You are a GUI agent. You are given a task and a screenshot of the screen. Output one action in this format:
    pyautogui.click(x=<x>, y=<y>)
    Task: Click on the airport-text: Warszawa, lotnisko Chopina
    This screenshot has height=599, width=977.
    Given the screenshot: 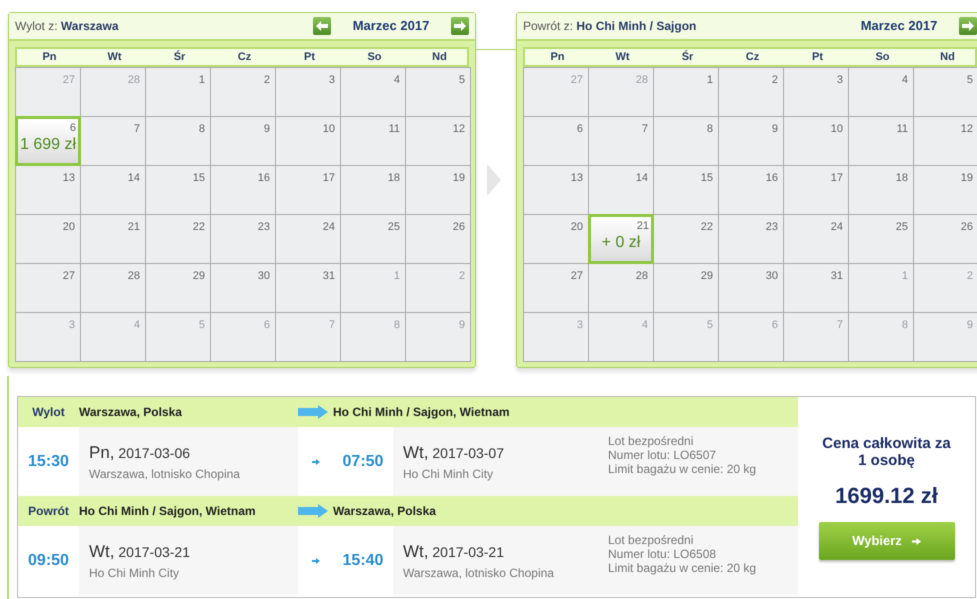 What is the action you would take?
    pyautogui.click(x=164, y=475)
    